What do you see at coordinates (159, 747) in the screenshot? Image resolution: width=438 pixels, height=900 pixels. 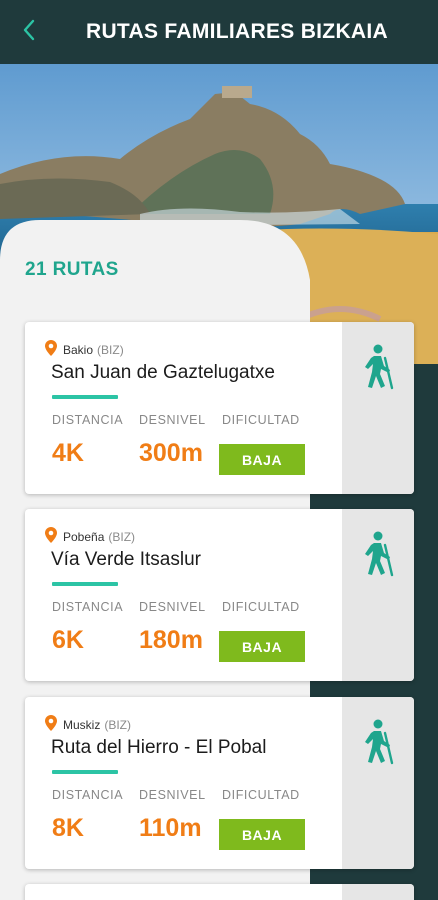 I see `route-name: Ruta del Hierro - El Pobal` at bounding box center [159, 747].